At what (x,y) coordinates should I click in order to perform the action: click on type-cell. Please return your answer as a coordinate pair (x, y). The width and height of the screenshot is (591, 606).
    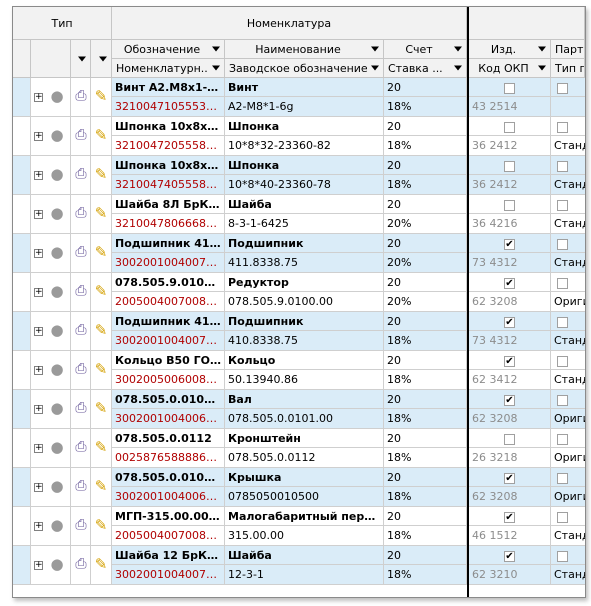
    Looking at the image, I should click on (568, 97).